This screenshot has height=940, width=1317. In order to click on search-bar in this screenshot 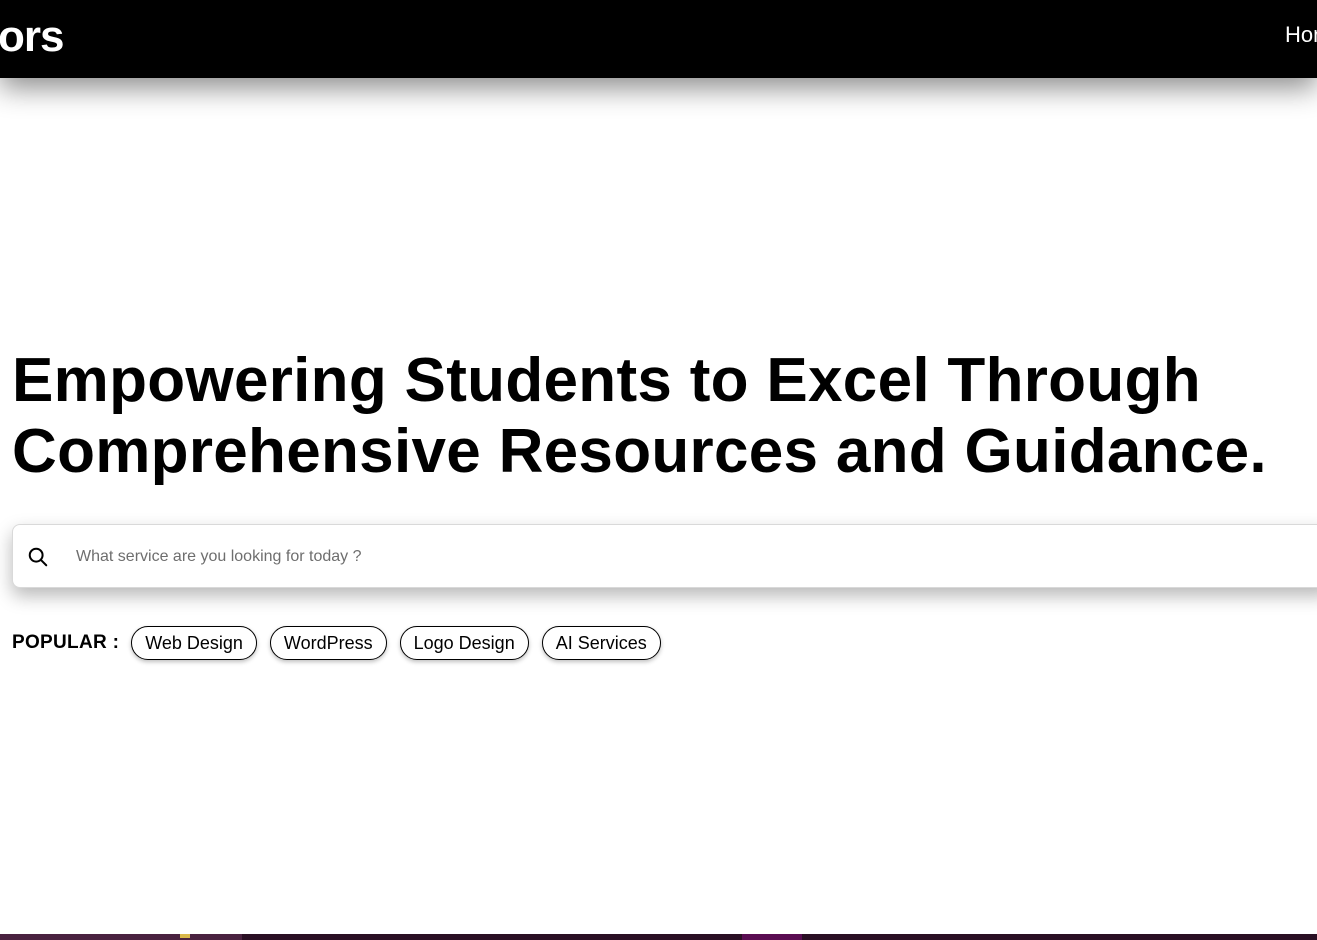, I will do `click(664, 556)`.